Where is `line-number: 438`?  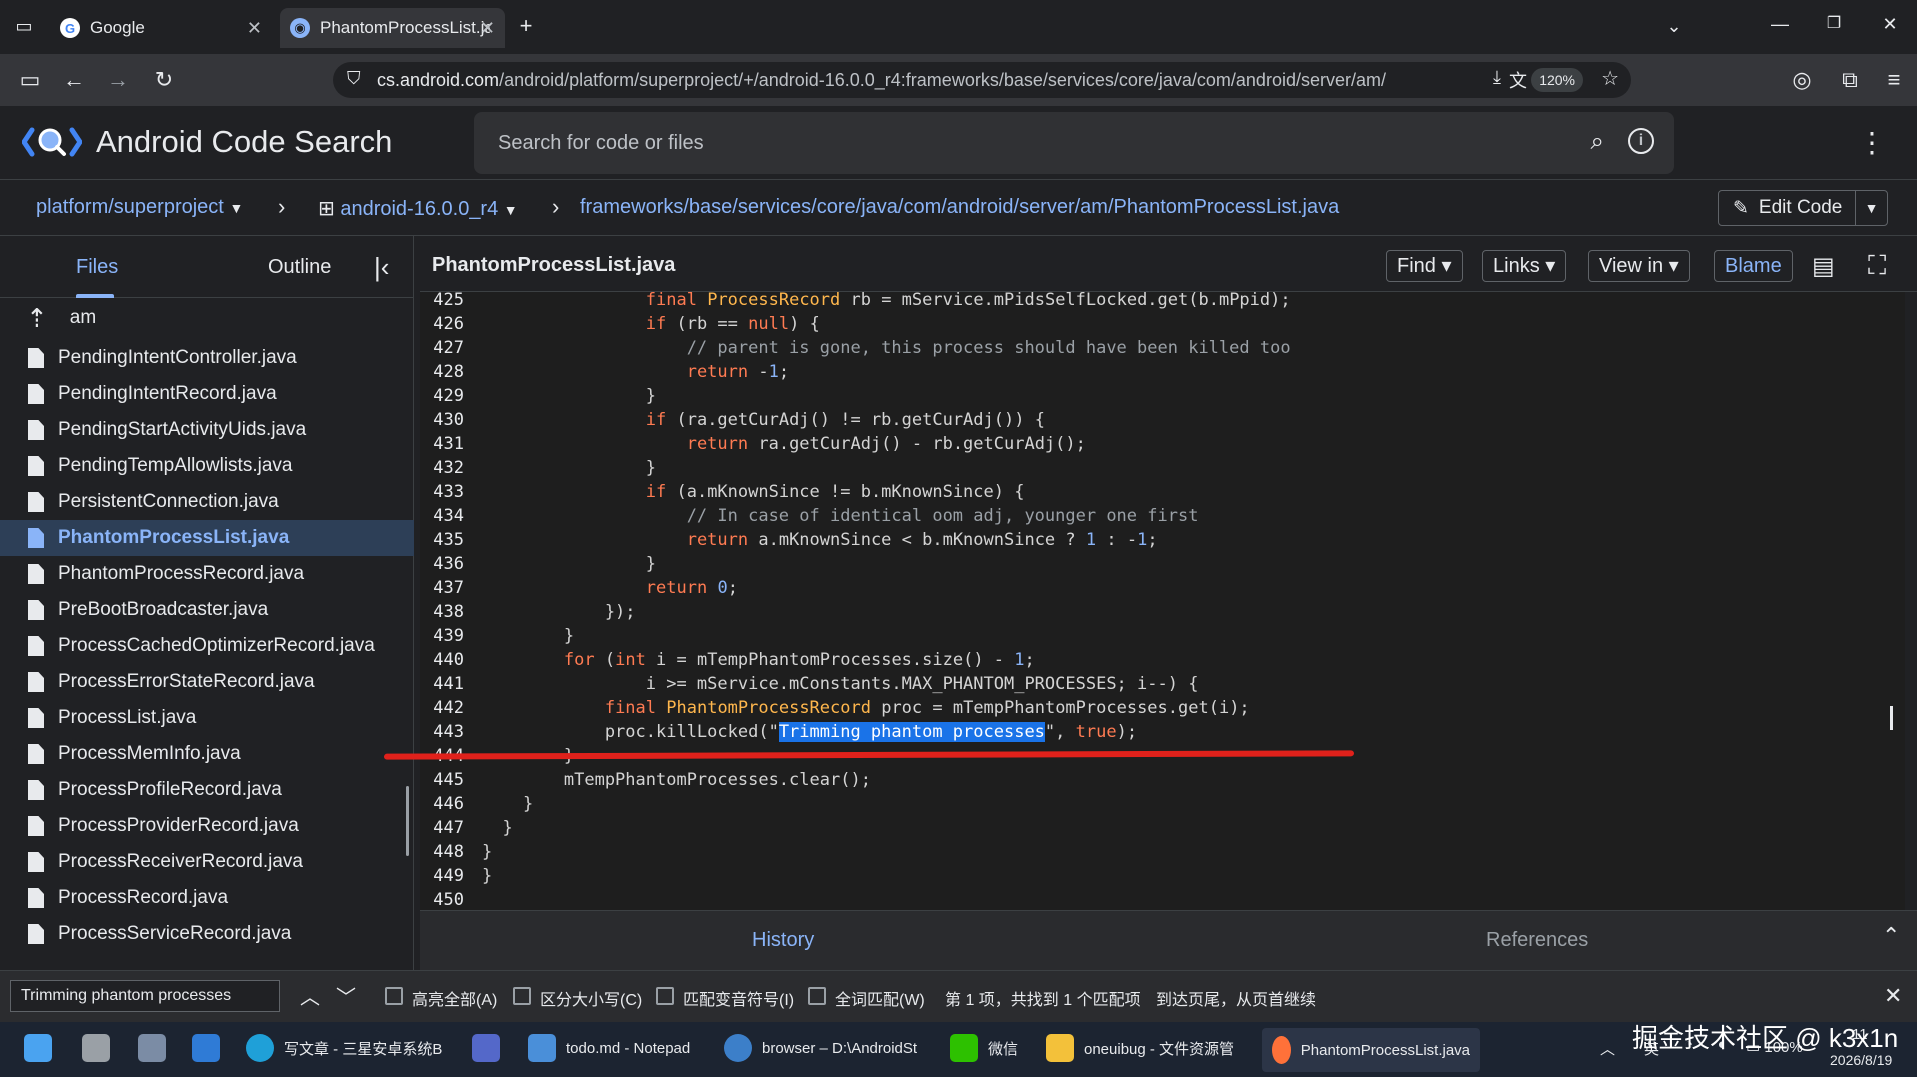
line-number: 438 is located at coordinates (443, 612).